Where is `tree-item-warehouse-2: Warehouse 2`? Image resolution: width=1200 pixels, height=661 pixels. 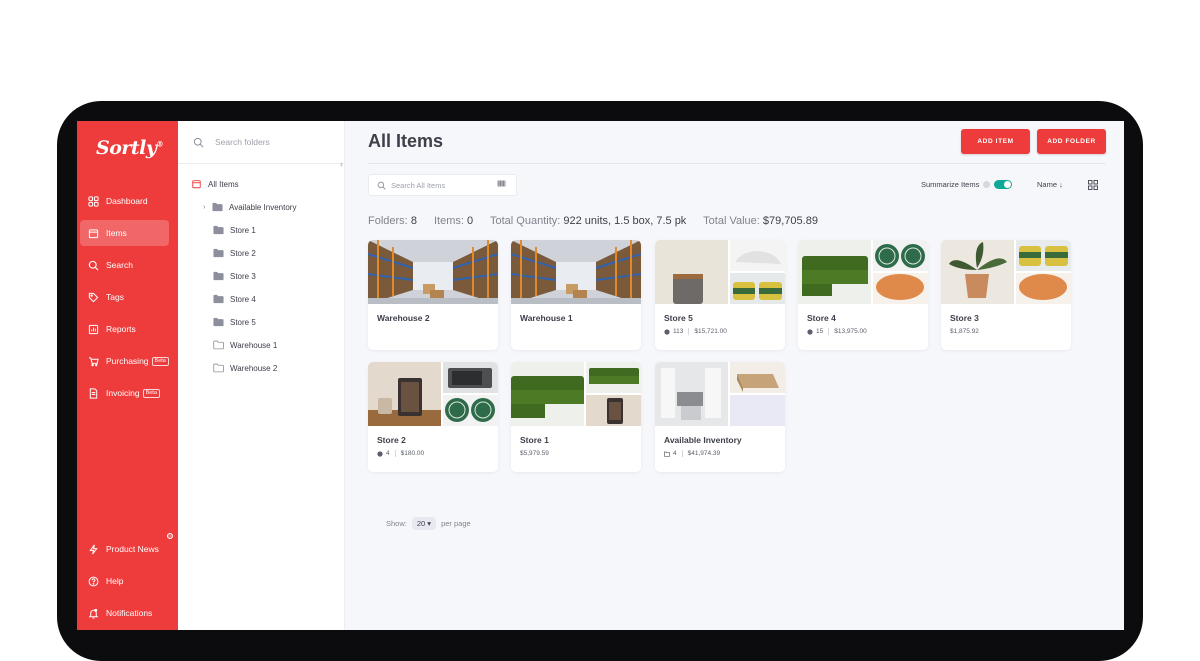 tree-item-warehouse-2: Warehouse 2 is located at coordinates (245, 368).